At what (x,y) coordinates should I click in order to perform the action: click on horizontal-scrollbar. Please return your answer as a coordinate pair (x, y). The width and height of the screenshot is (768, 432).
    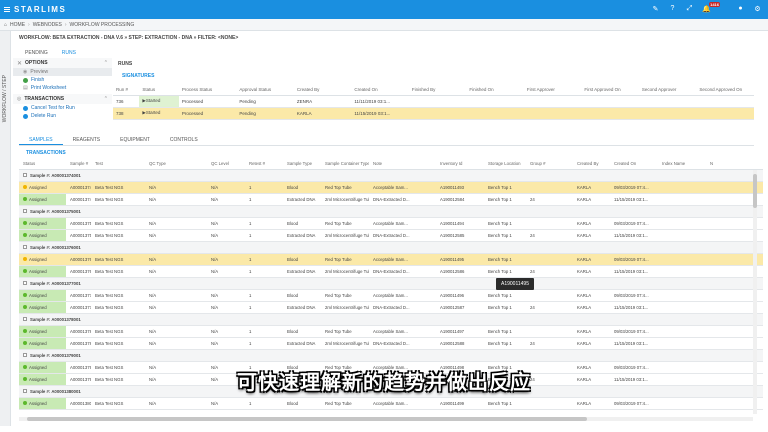
    Looking at the image, I should click on (386, 419).